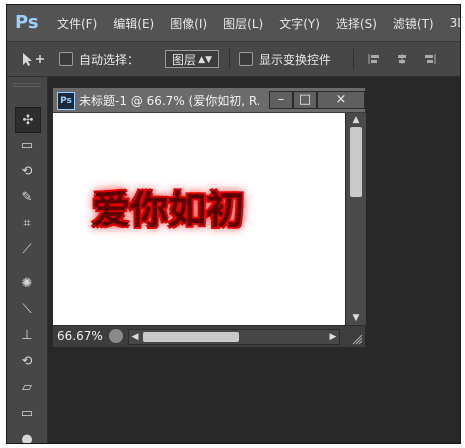 The image size is (465, 448). Describe the element at coordinates (66, 59) in the screenshot. I see `auto-select-checkbox` at that location.